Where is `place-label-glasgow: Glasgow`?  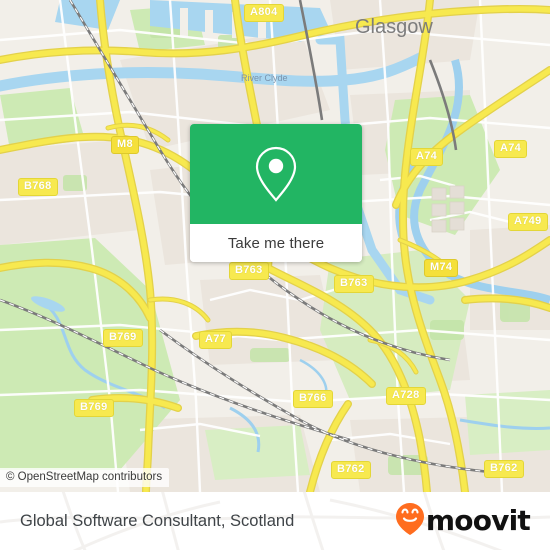 place-label-glasgow: Glasgow is located at coordinates (394, 27).